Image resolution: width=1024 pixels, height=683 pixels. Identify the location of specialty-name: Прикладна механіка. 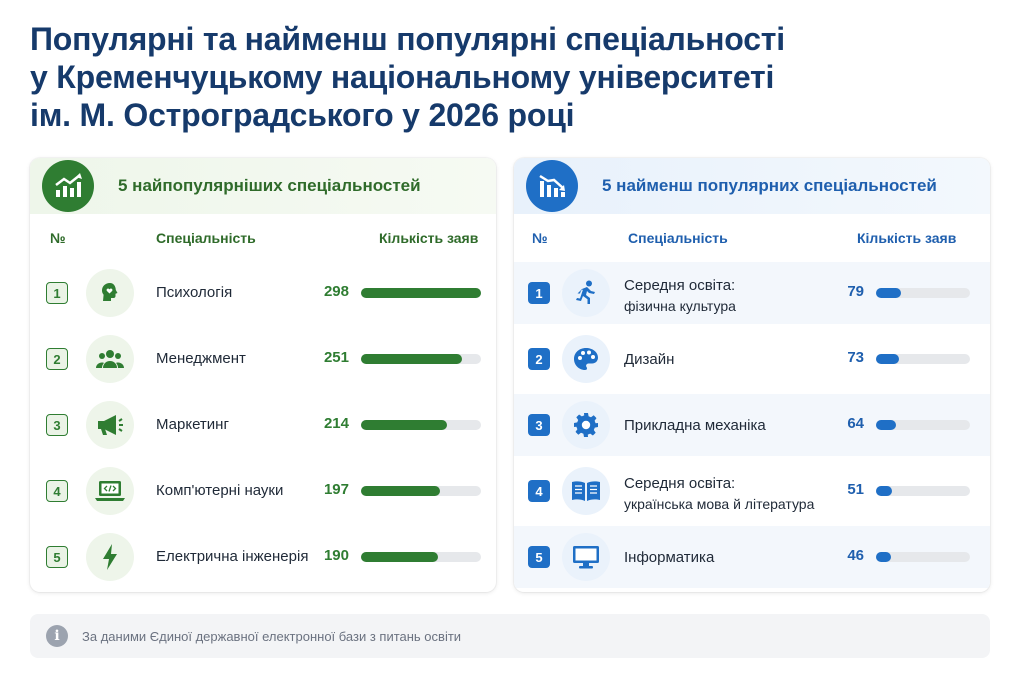
(695, 426).